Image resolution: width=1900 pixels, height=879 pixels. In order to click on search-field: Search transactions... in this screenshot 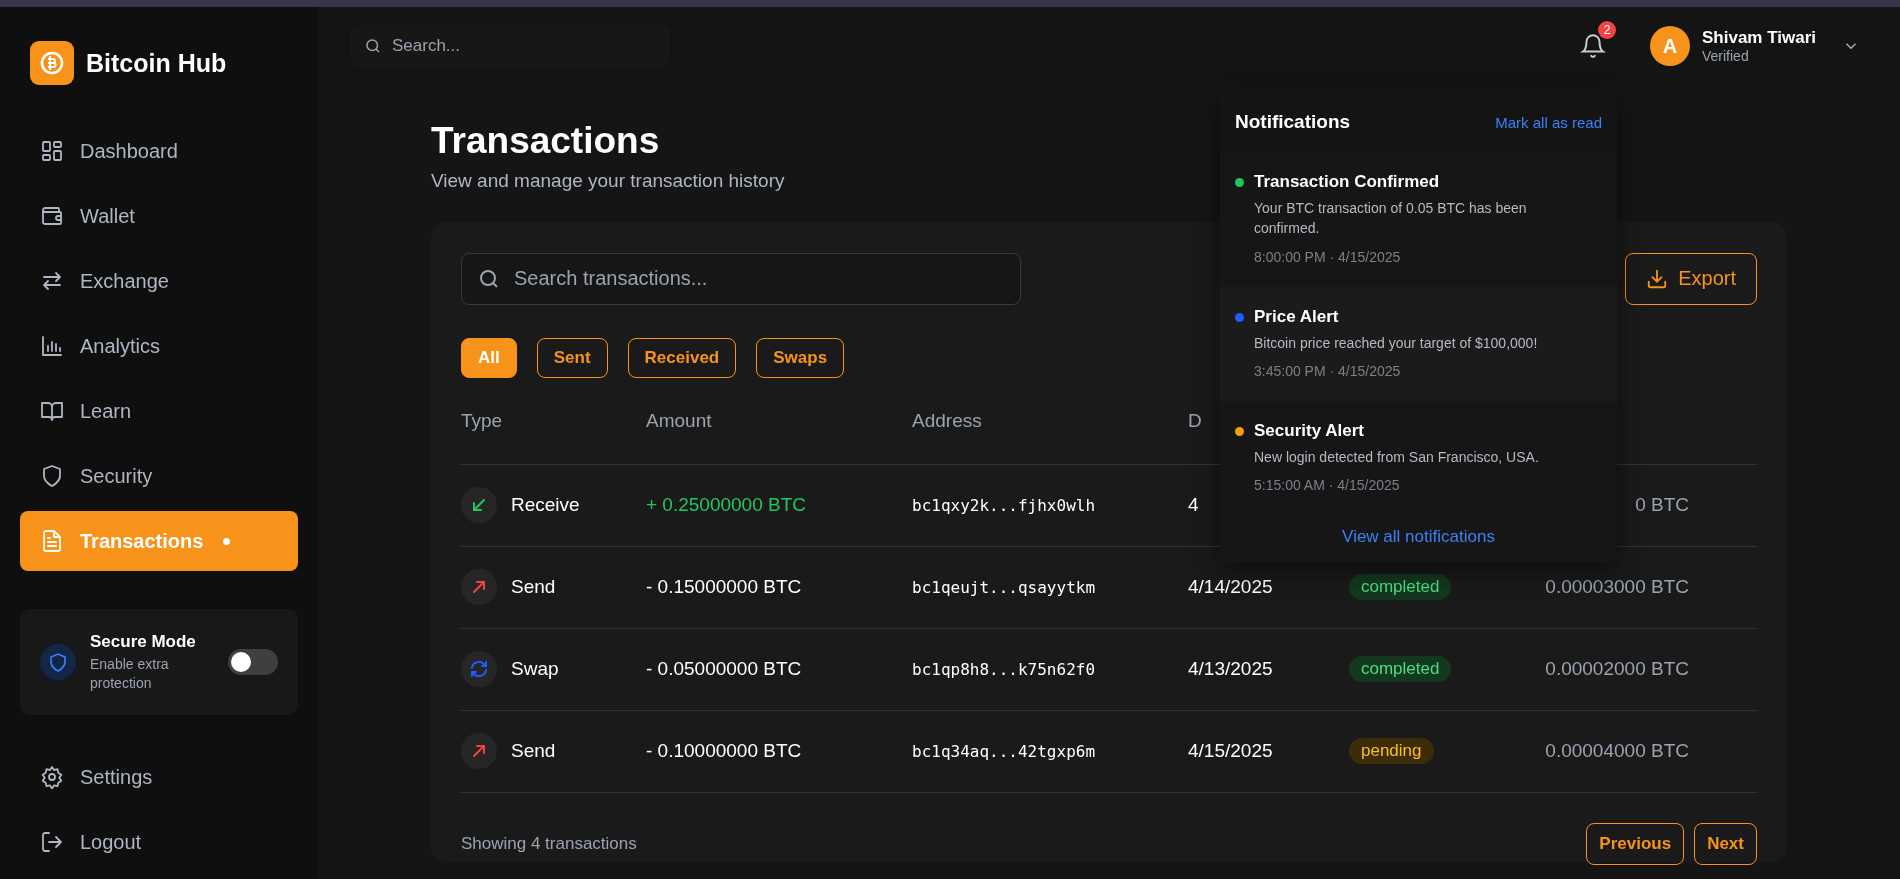, I will do `click(741, 278)`.